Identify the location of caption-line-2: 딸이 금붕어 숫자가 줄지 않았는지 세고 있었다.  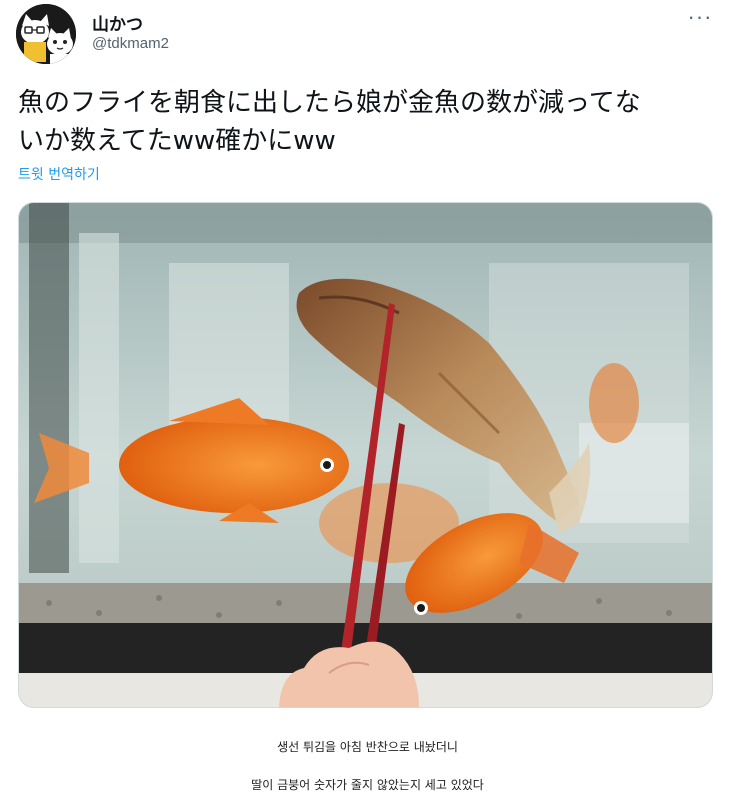
(367, 785).